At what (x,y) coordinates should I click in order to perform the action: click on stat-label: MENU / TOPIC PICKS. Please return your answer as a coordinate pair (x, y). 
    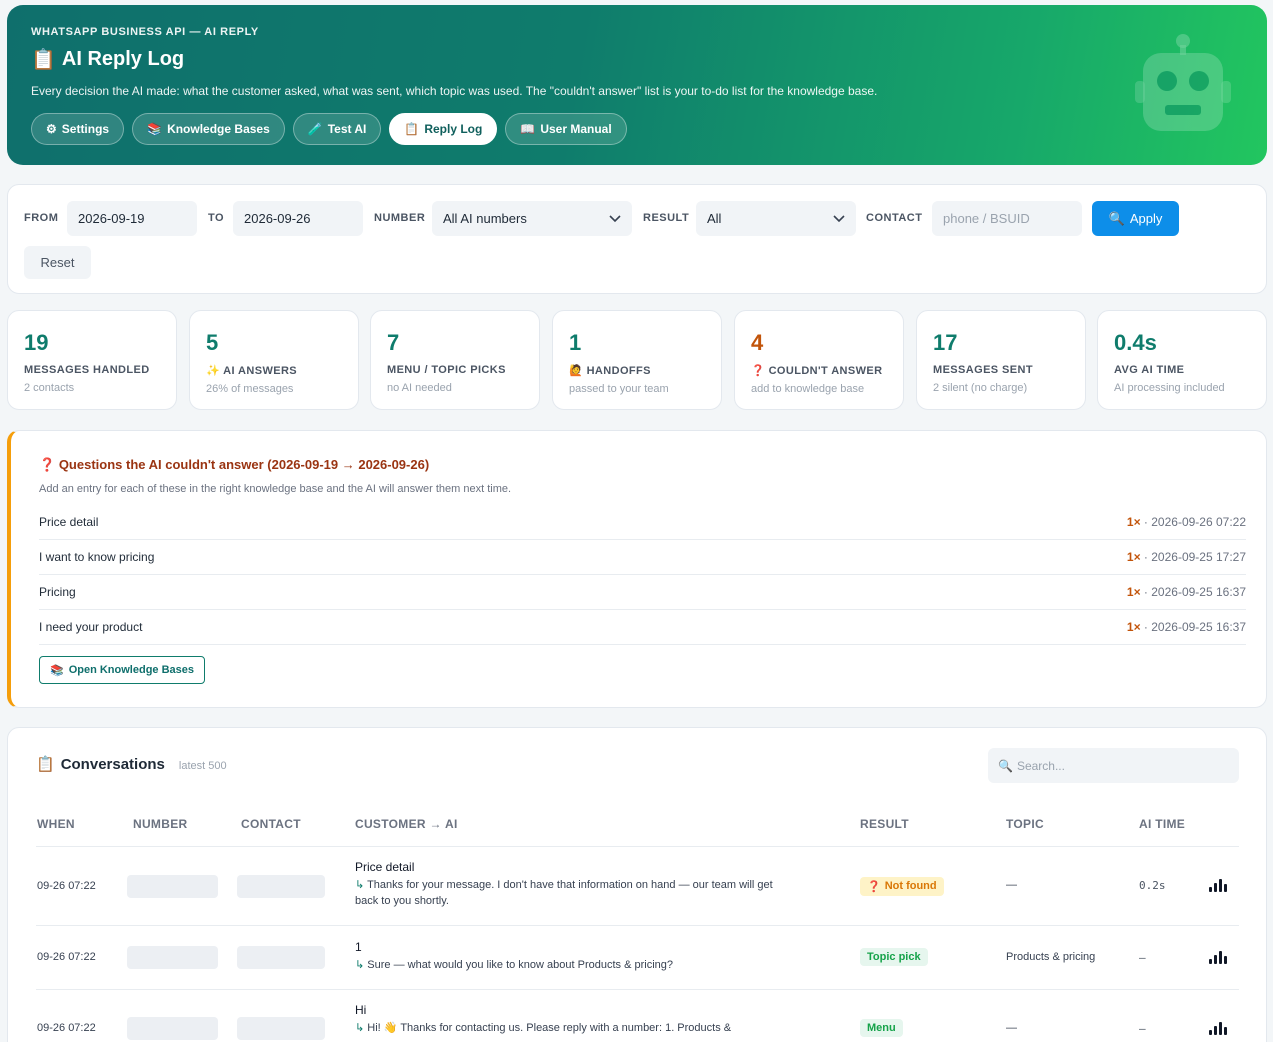
    Looking at the image, I should click on (455, 370).